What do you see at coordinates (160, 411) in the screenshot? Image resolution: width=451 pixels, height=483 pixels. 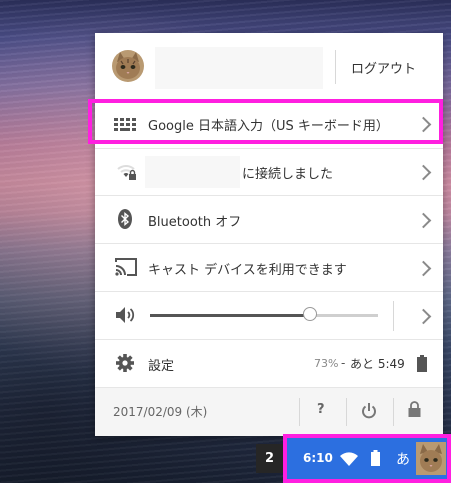 I see `date-label: 2017/02/09 (木)` at bounding box center [160, 411].